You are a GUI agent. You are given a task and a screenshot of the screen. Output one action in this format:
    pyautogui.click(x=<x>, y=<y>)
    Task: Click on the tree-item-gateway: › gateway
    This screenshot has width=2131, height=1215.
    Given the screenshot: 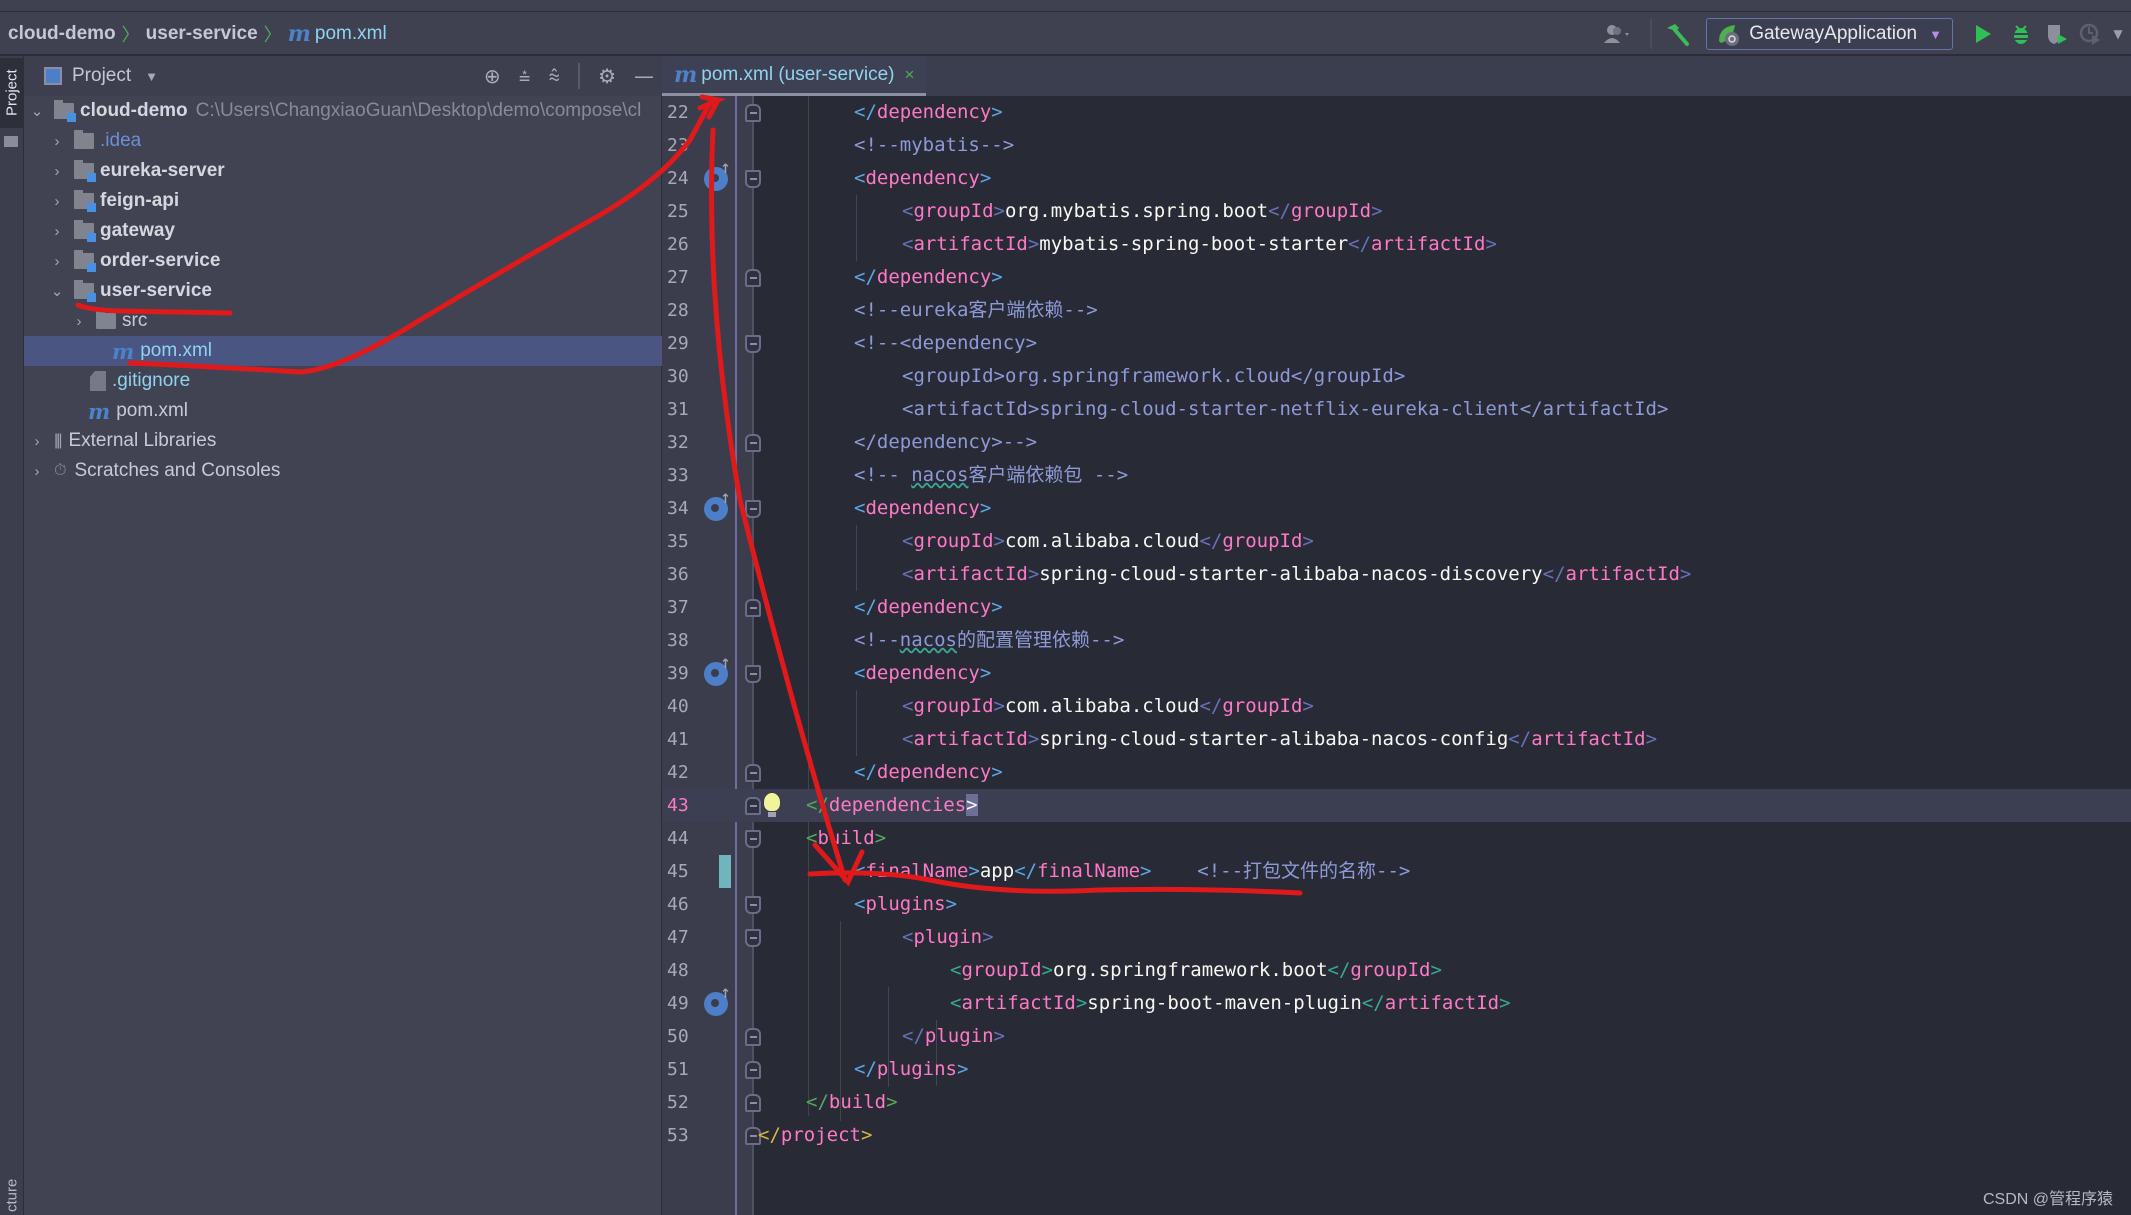 What is the action you would take?
    pyautogui.click(x=343, y=231)
    